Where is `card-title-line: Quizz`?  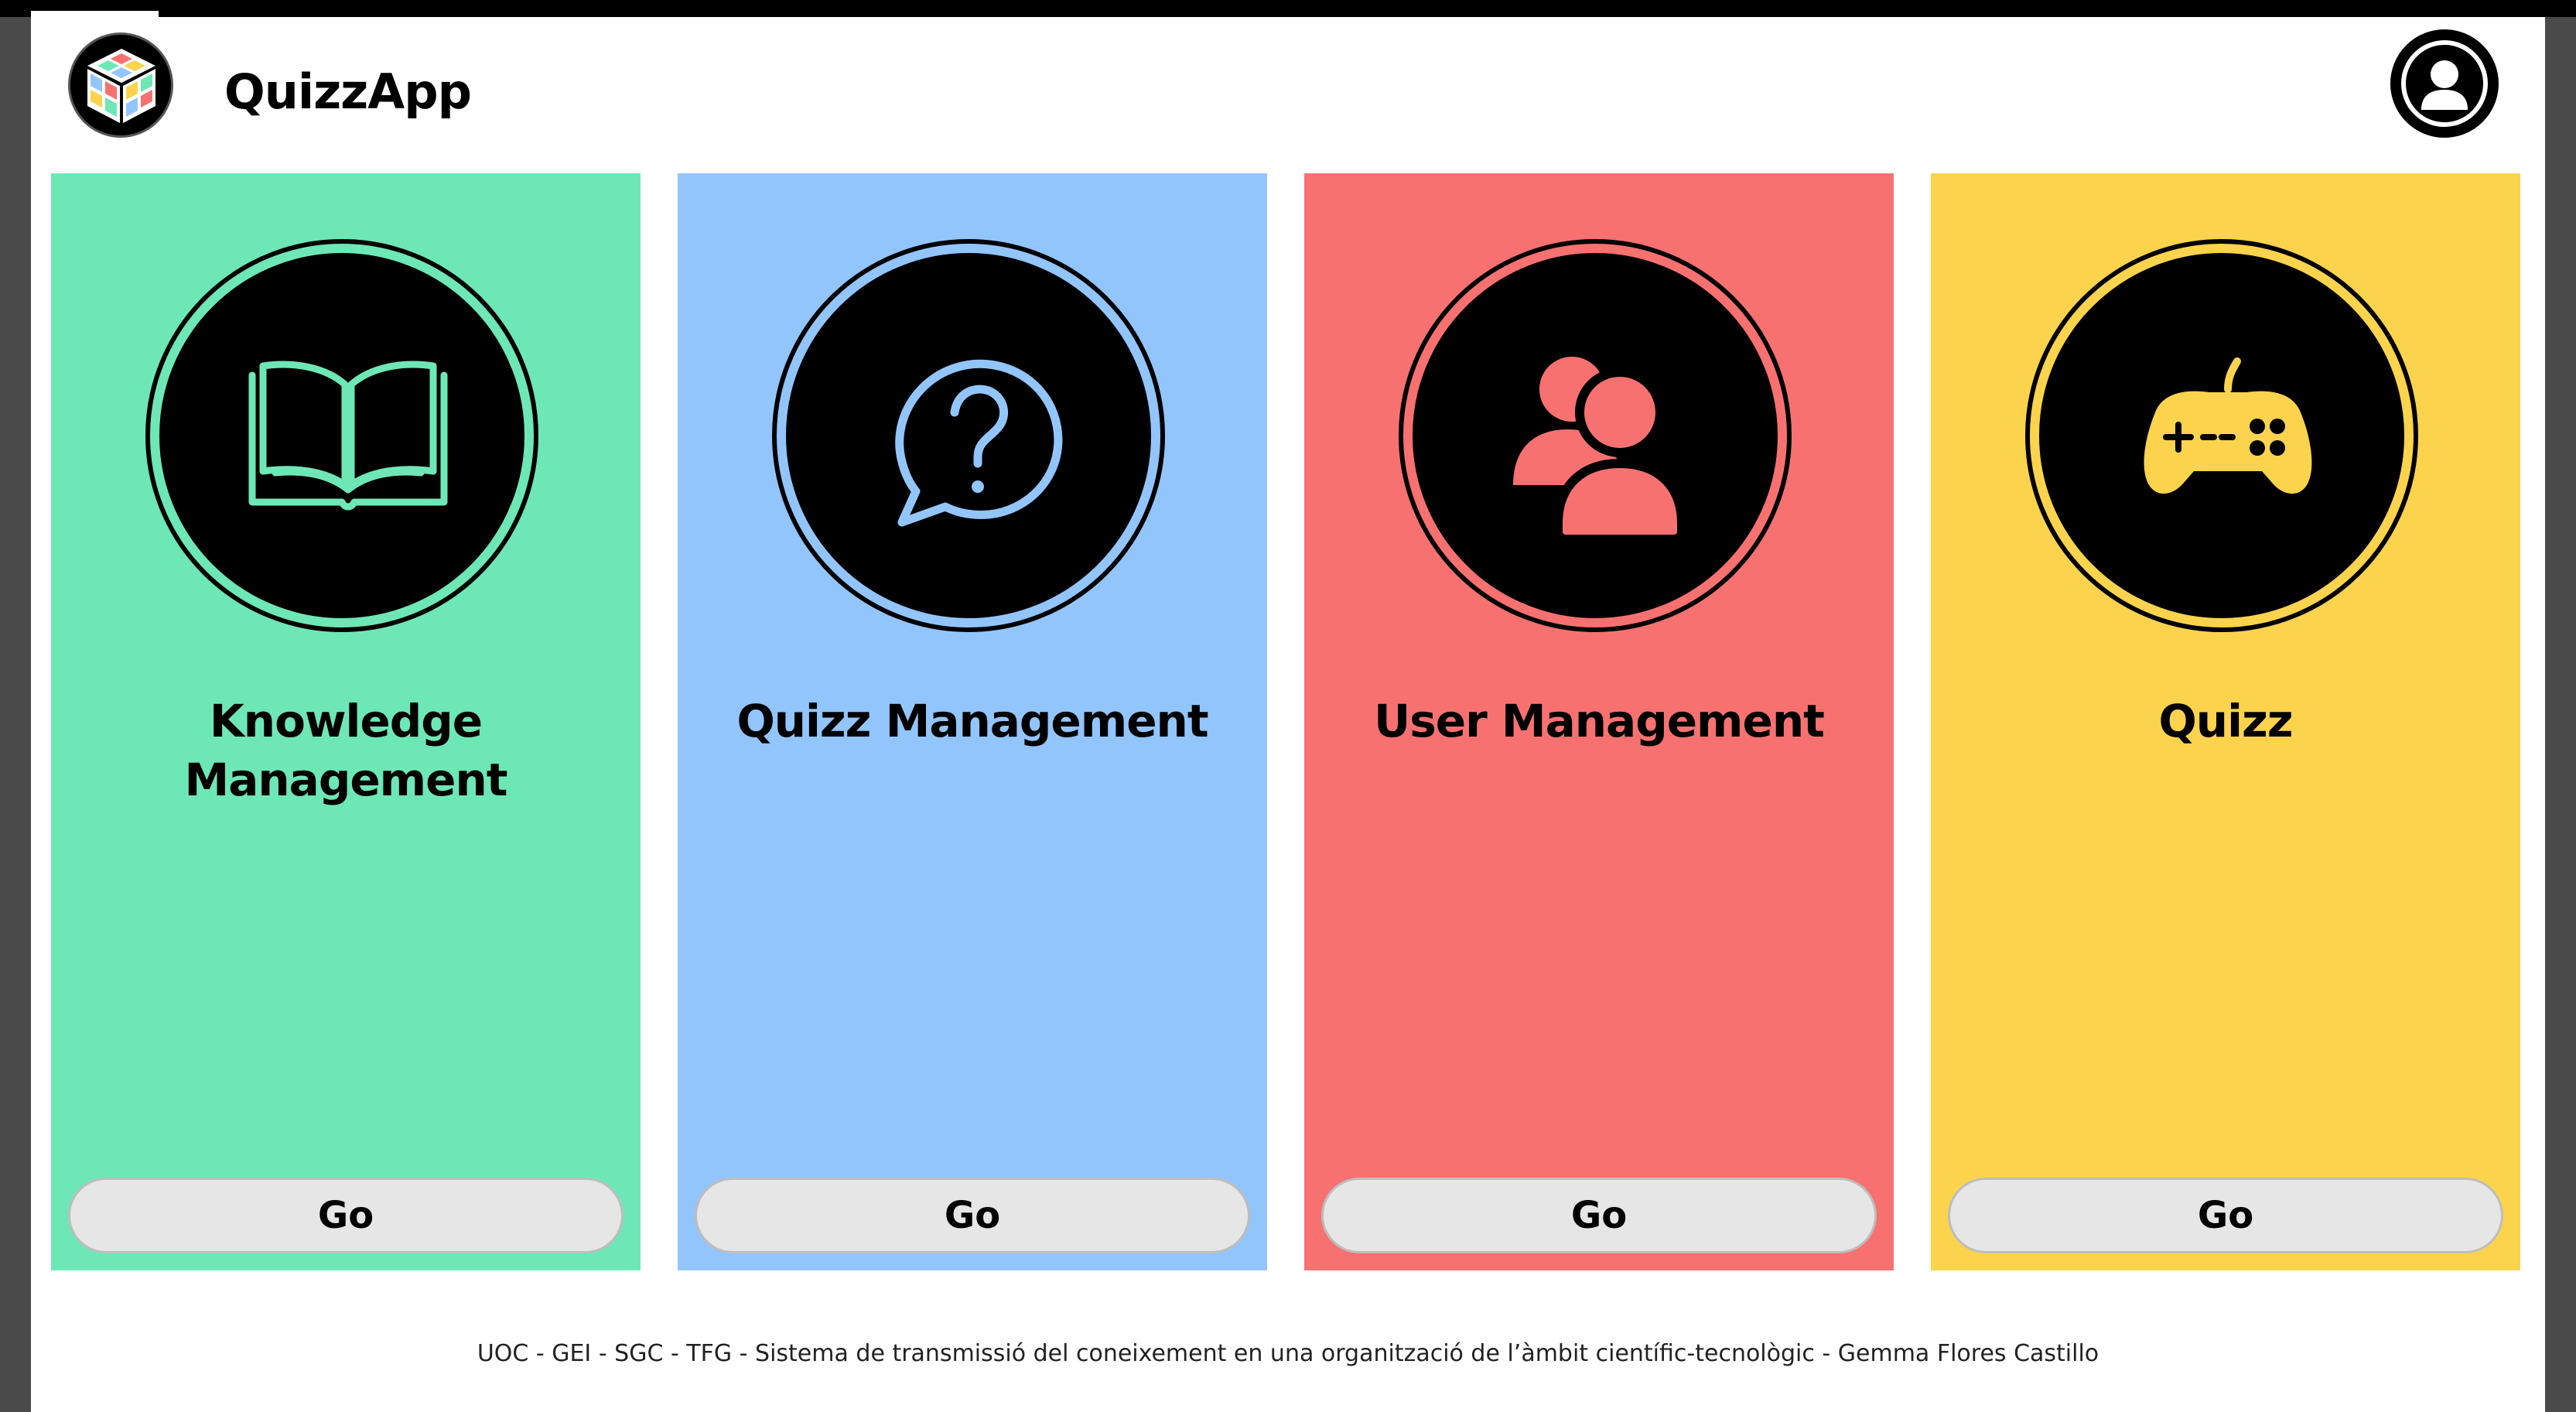
card-title-line: Quizz is located at coordinates (2226, 721).